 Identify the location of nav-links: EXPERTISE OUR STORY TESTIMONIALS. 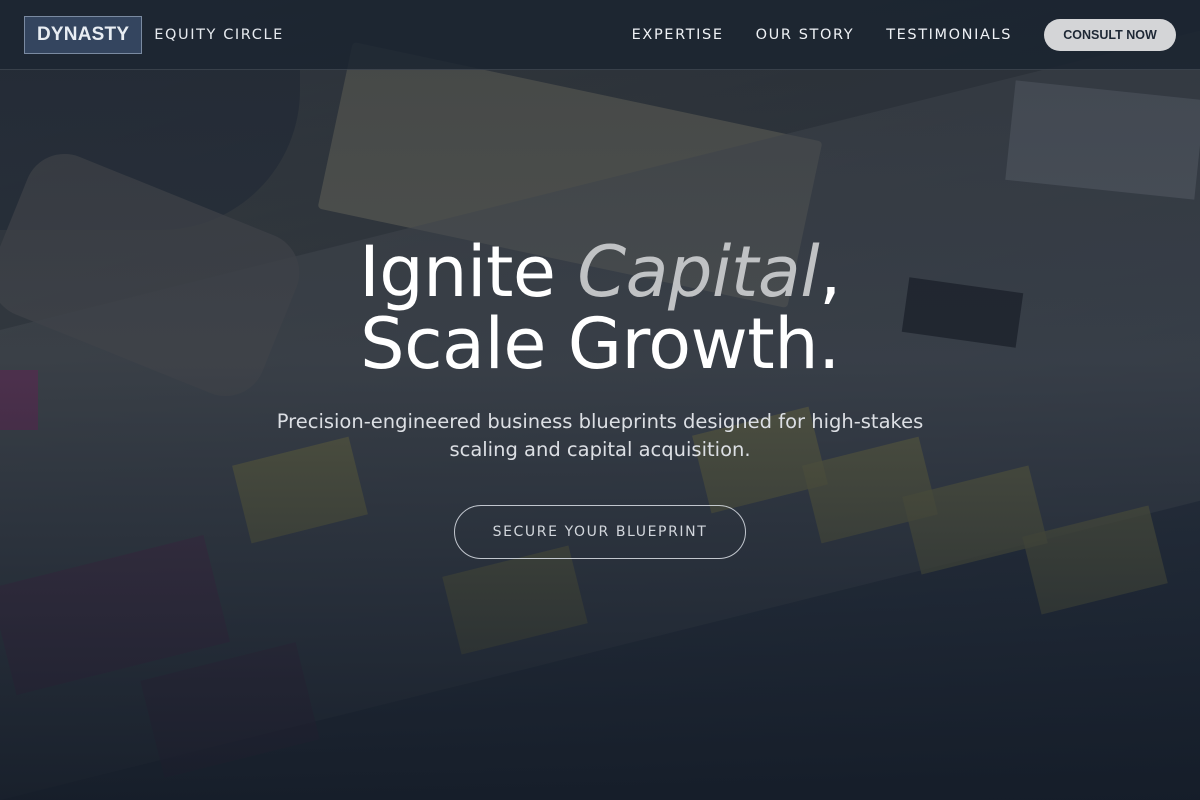
(822, 35).